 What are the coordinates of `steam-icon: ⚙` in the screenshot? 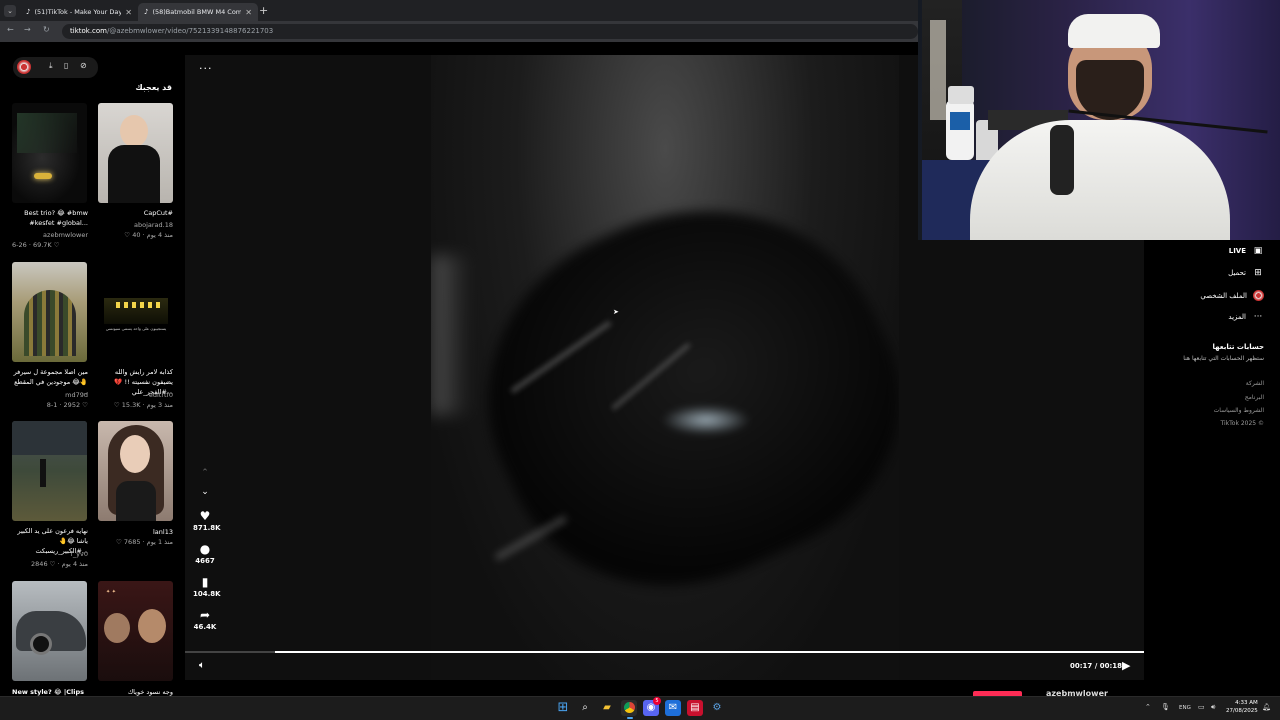 It's located at (717, 708).